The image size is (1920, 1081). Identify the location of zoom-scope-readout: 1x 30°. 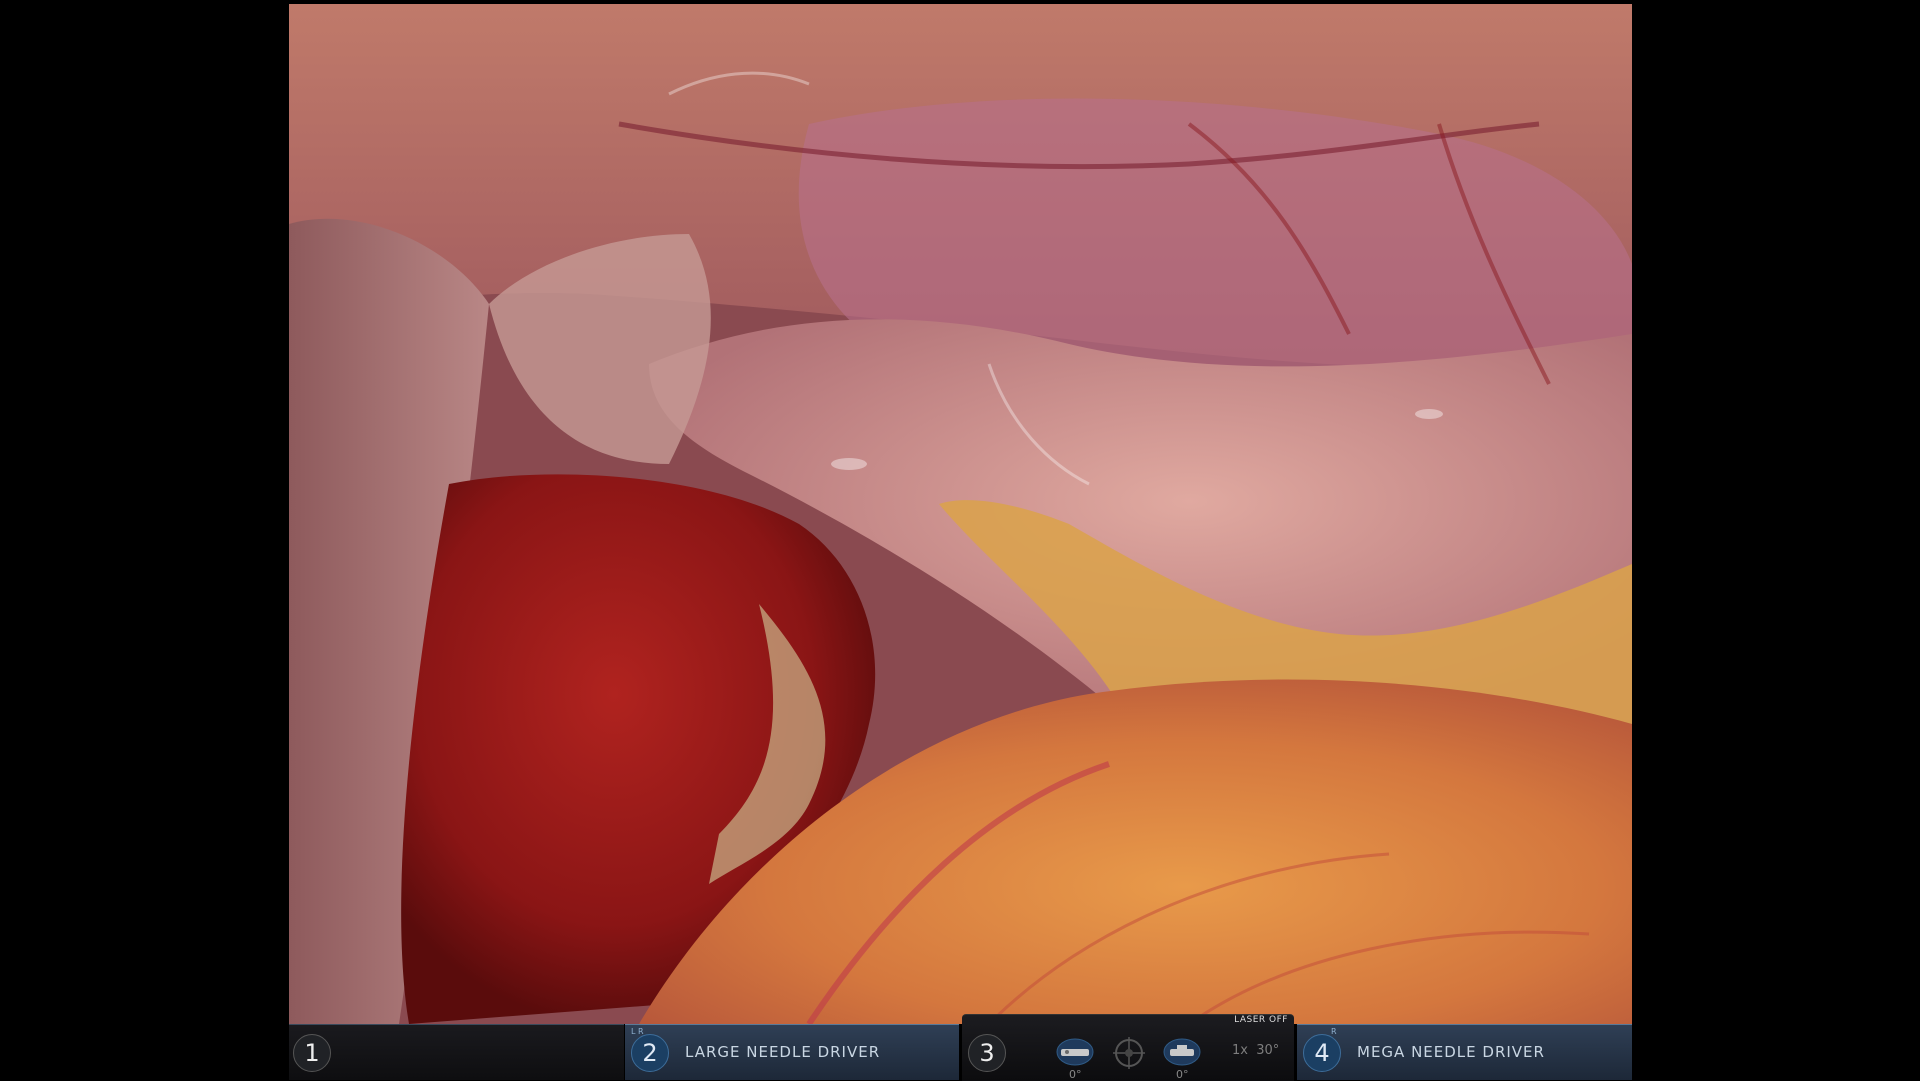
(1255, 1050).